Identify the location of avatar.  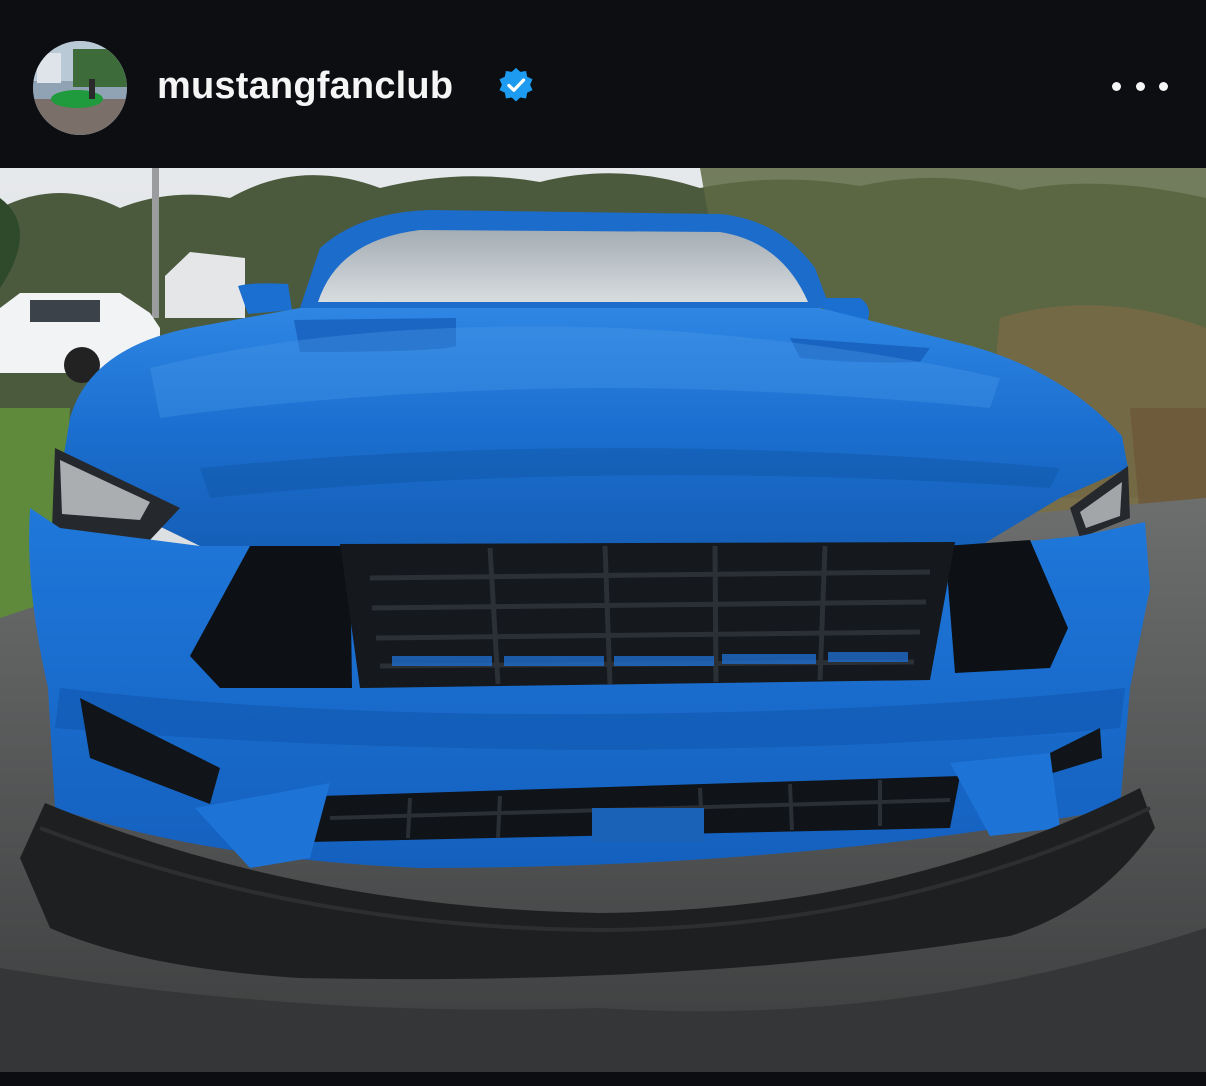
(80, 88).